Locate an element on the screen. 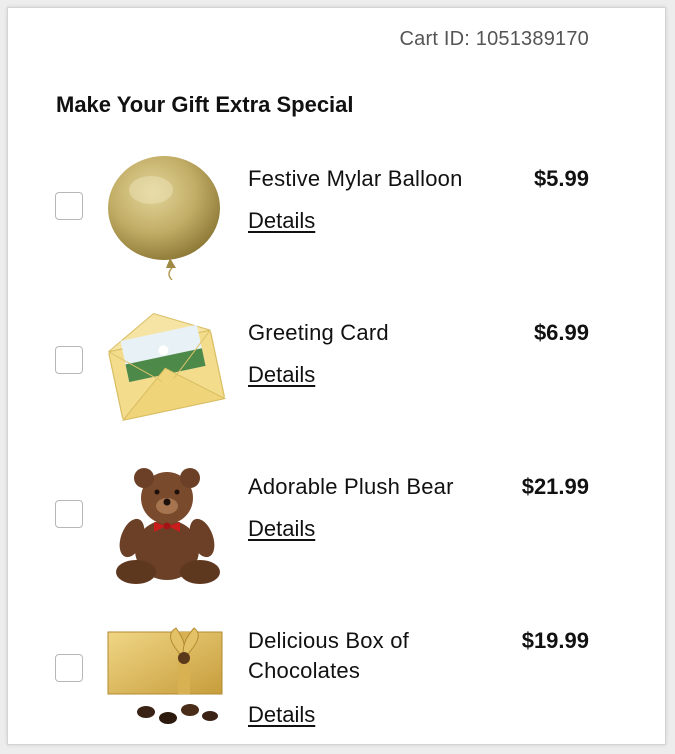 Image resolution: width=675 pixels, height=754 pixels. section-title: Make Your Gift Extra Special is located at coordinates (205, 104).